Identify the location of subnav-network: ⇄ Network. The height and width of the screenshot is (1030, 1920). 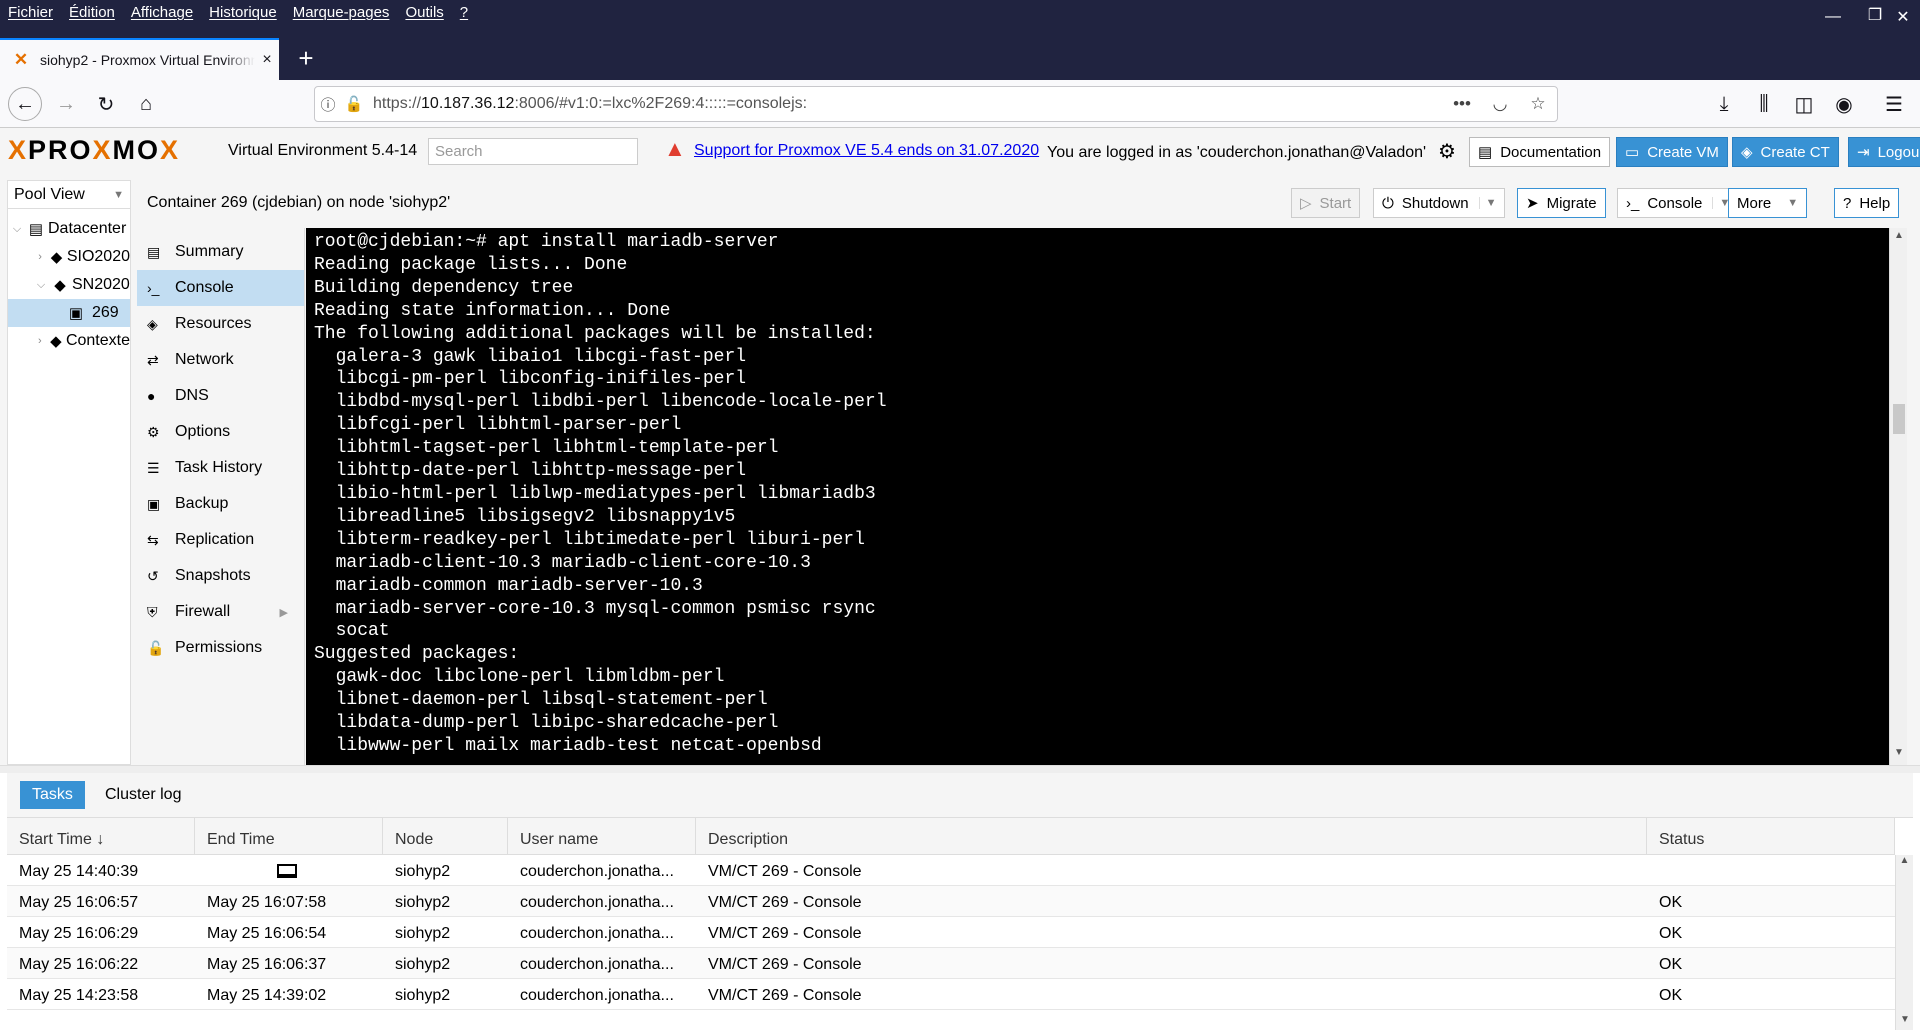
(220, 360).